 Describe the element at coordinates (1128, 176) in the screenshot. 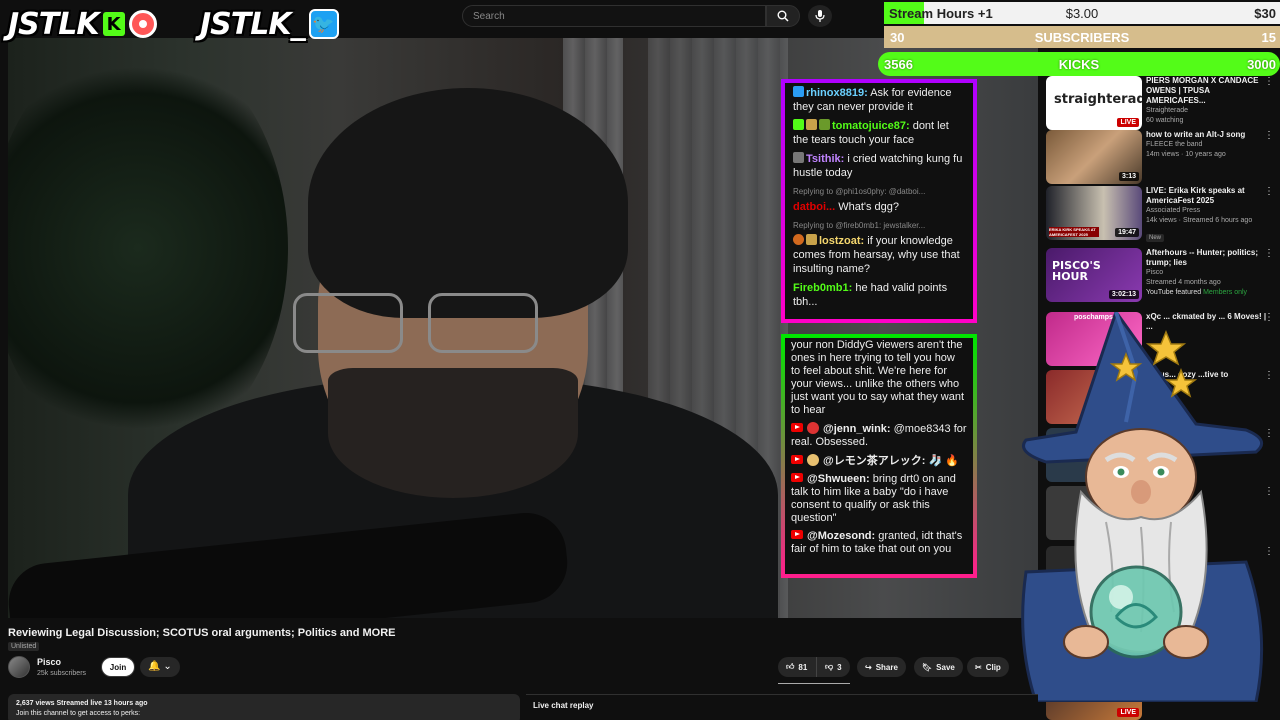

I see `duration-badge: 3:13` at that location.